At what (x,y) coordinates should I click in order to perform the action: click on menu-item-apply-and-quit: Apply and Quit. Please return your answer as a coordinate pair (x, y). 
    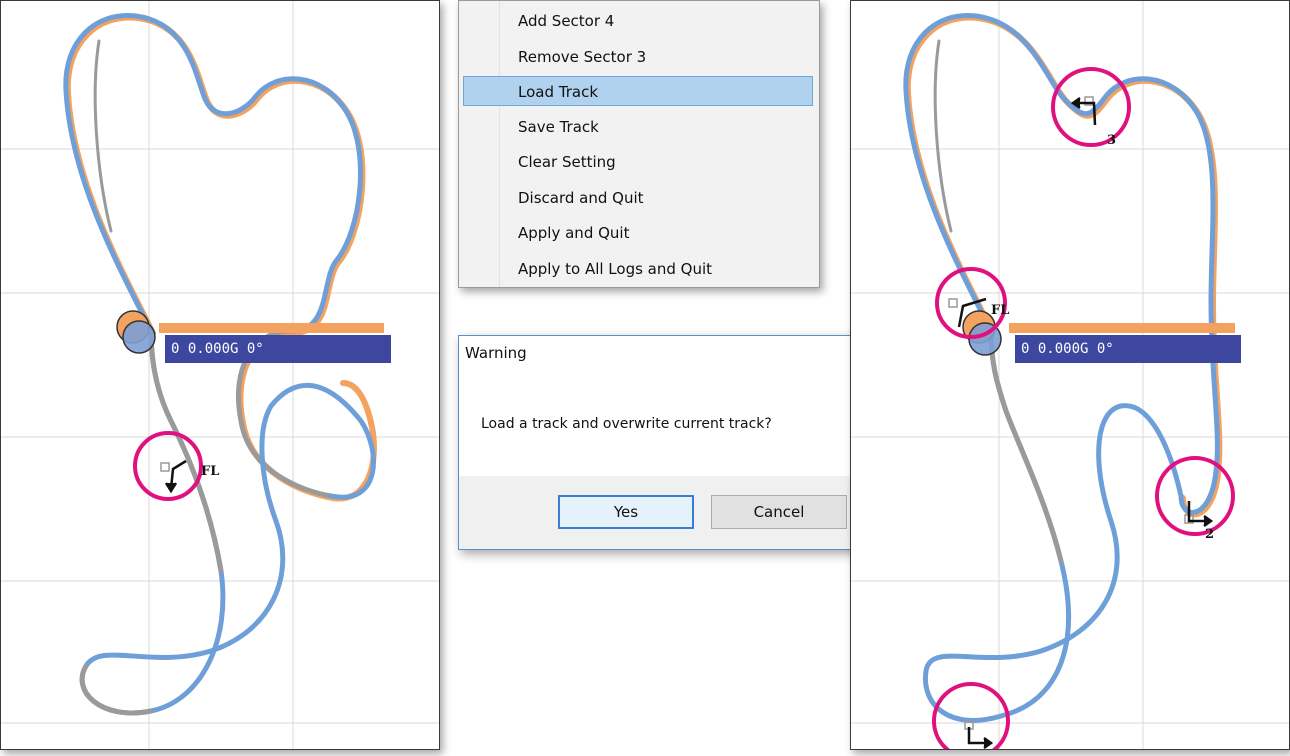
    Looking at the image, I should click on (638, 232).